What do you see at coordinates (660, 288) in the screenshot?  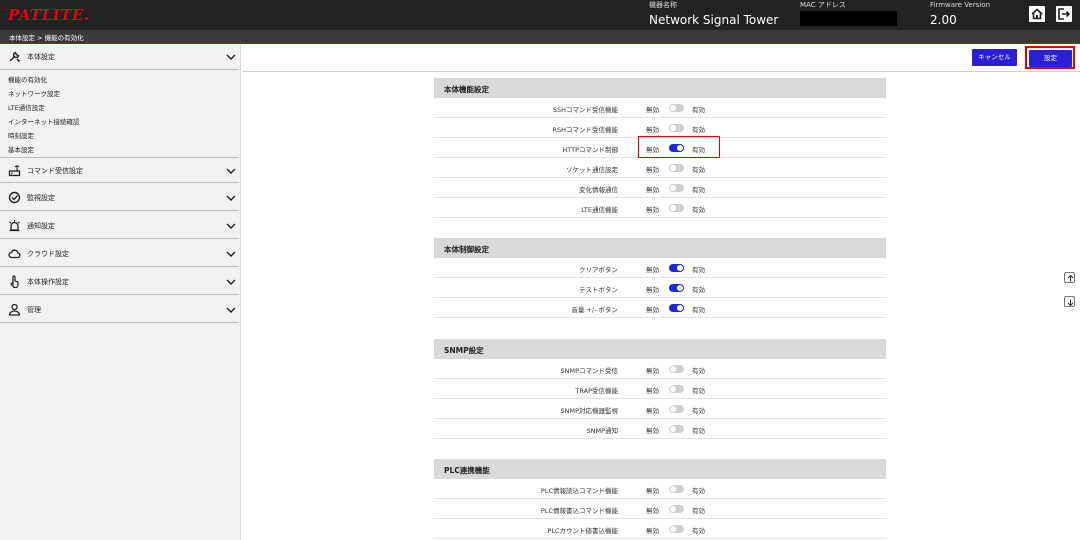 I see `setting-row: テストボタン 無効 有効` at bounding box center [660, 288].